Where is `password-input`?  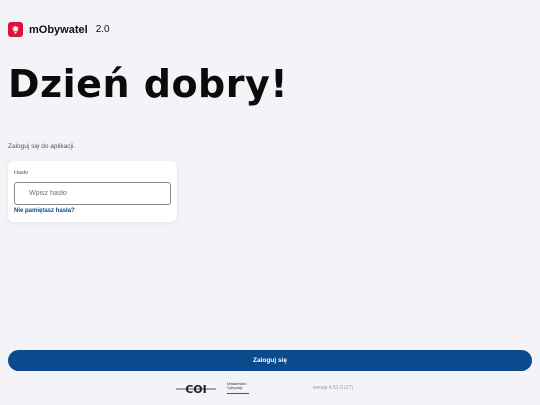 password-input is located at coordinates (92, 193).